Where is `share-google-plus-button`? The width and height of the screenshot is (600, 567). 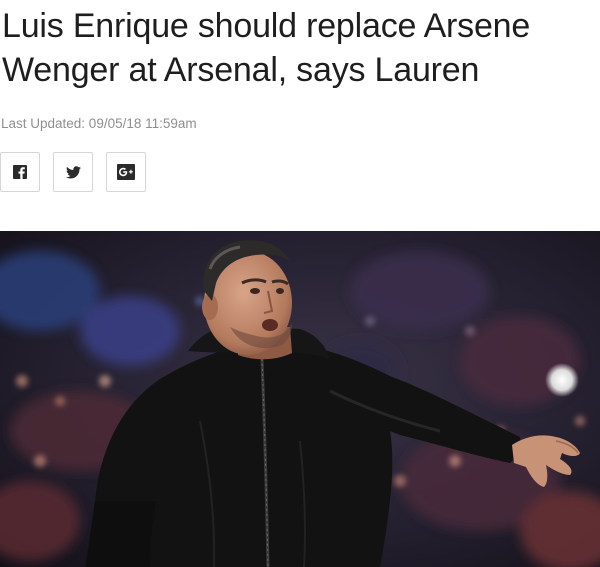
share-google-plus-button is located at coordinates (126, 172).